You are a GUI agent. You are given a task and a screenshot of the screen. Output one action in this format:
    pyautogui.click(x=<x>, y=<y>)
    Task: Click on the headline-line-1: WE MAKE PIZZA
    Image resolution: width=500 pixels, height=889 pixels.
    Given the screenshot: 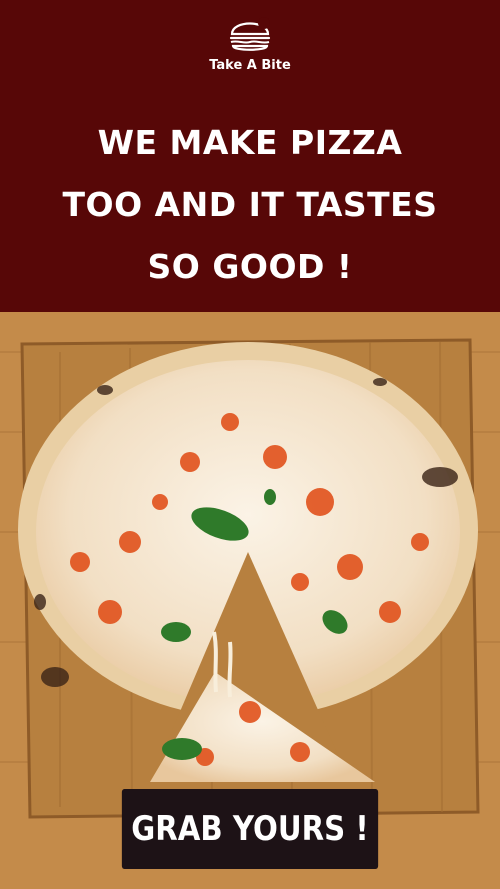 What is the action you would take?
    pyautogui.click(x=250, y=142)
    